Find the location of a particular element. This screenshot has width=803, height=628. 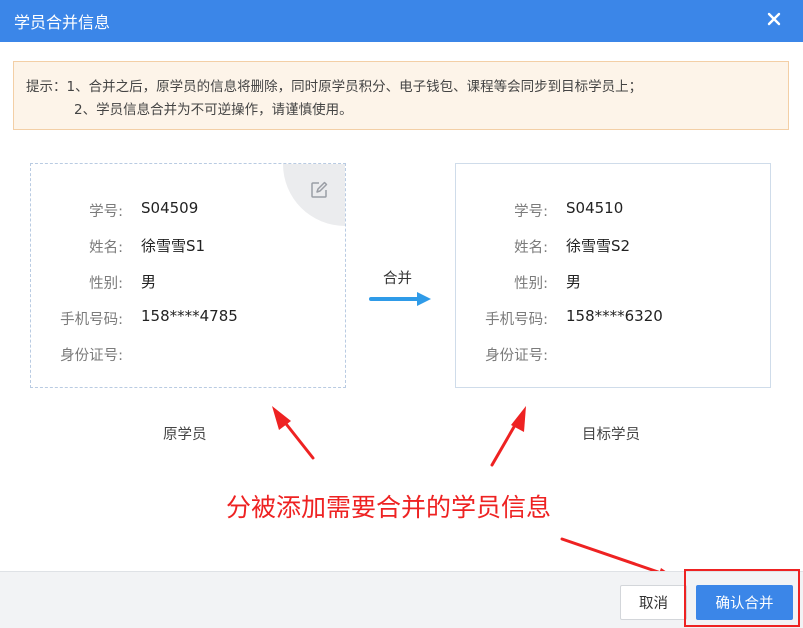

phone-value: 158****6320 is located at coordinates (614, 316).